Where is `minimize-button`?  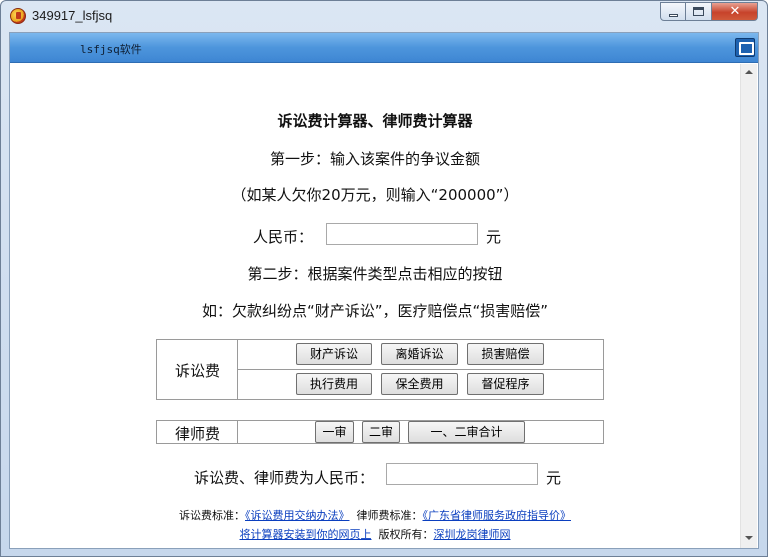 minimize-button is located at coordinates (673, 11).